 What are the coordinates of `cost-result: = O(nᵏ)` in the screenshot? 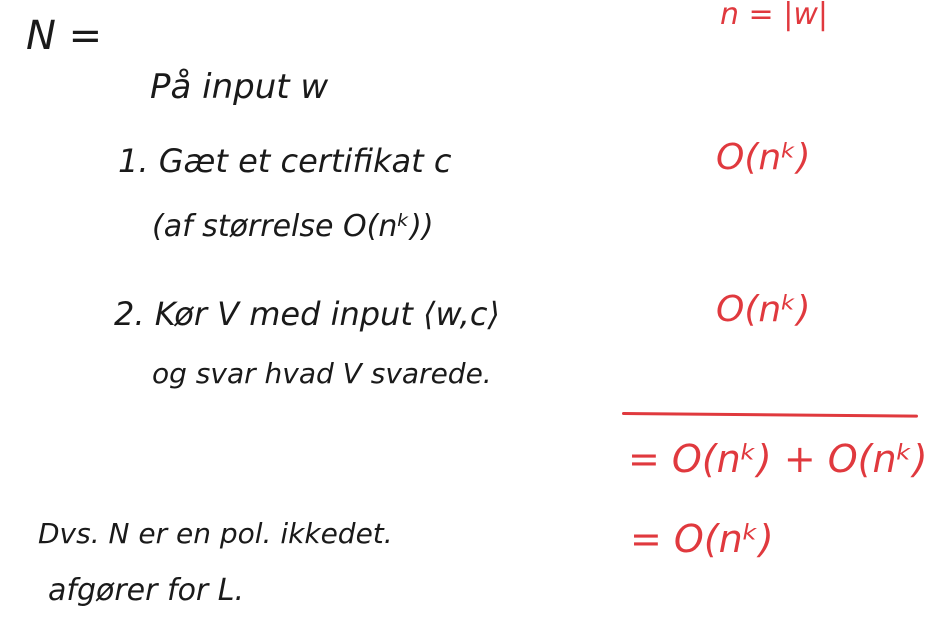 It's located at (702, 539).